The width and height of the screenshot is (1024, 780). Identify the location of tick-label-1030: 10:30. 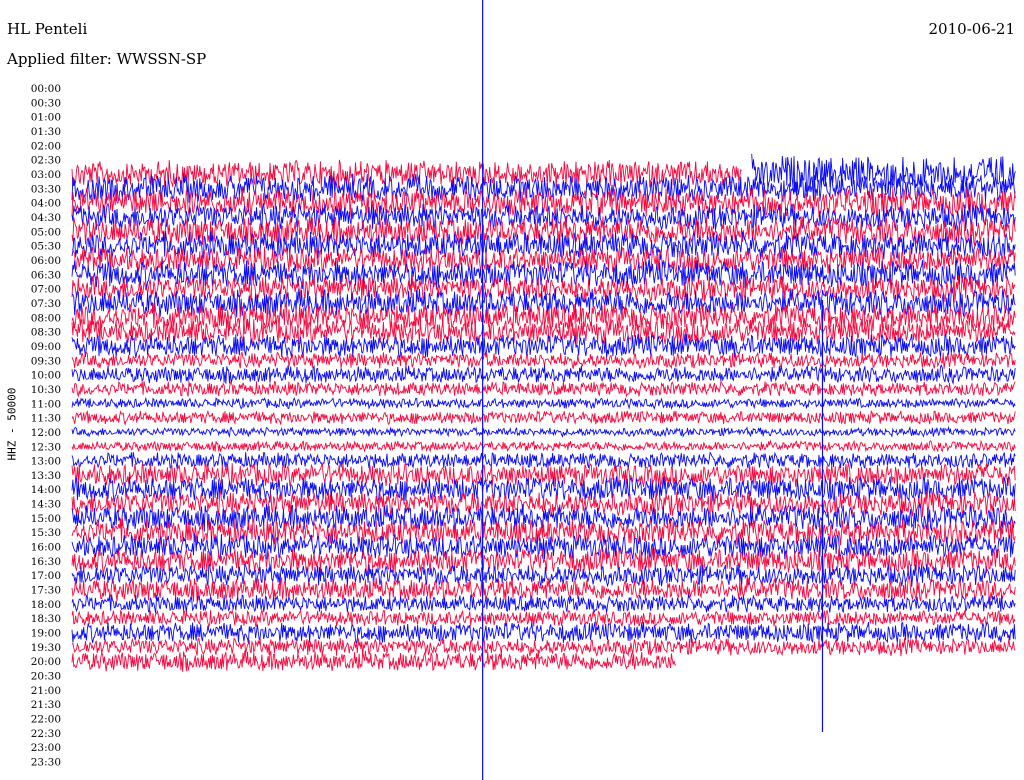
(46, 390).